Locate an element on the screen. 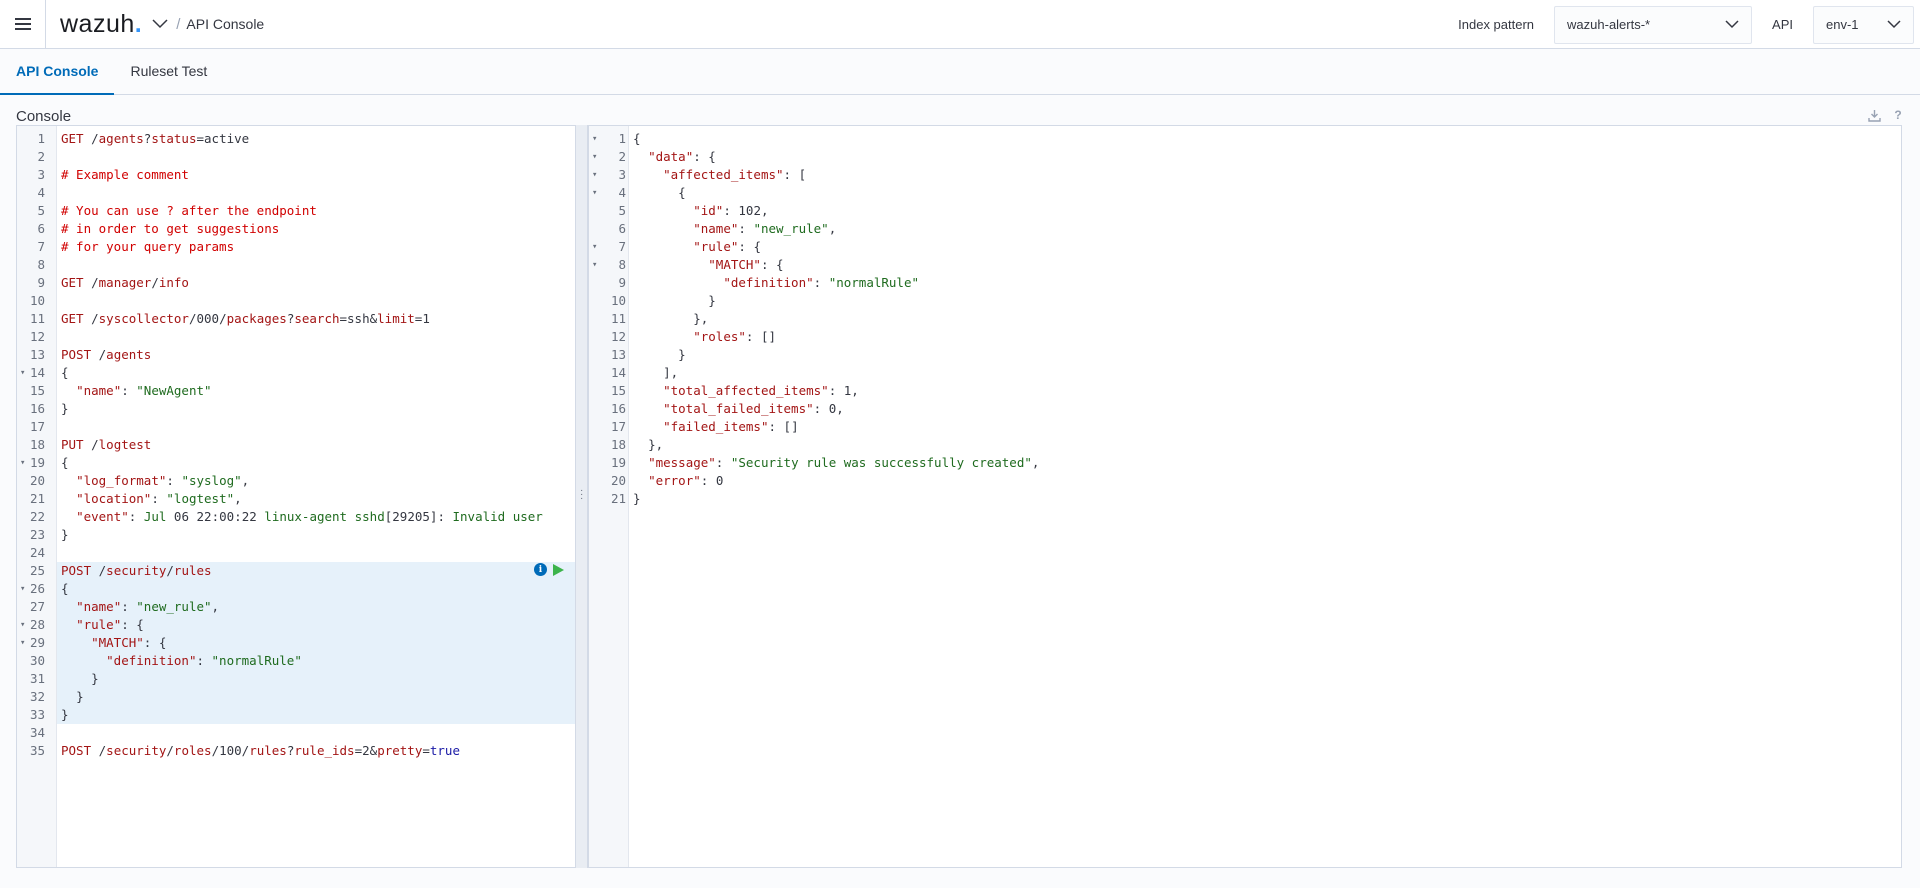 This screenshot has height=888, width=1920. wazuh-logo: wazuh. is located at coordinates (101, 24).